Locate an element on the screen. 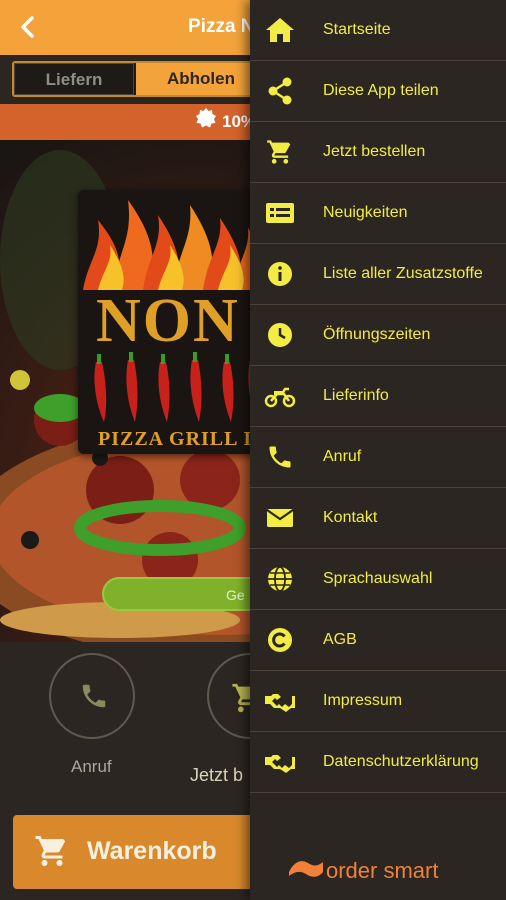 The width and height of the screenshot is (506, 900). globe-icon is located at coordinates (280, 579).